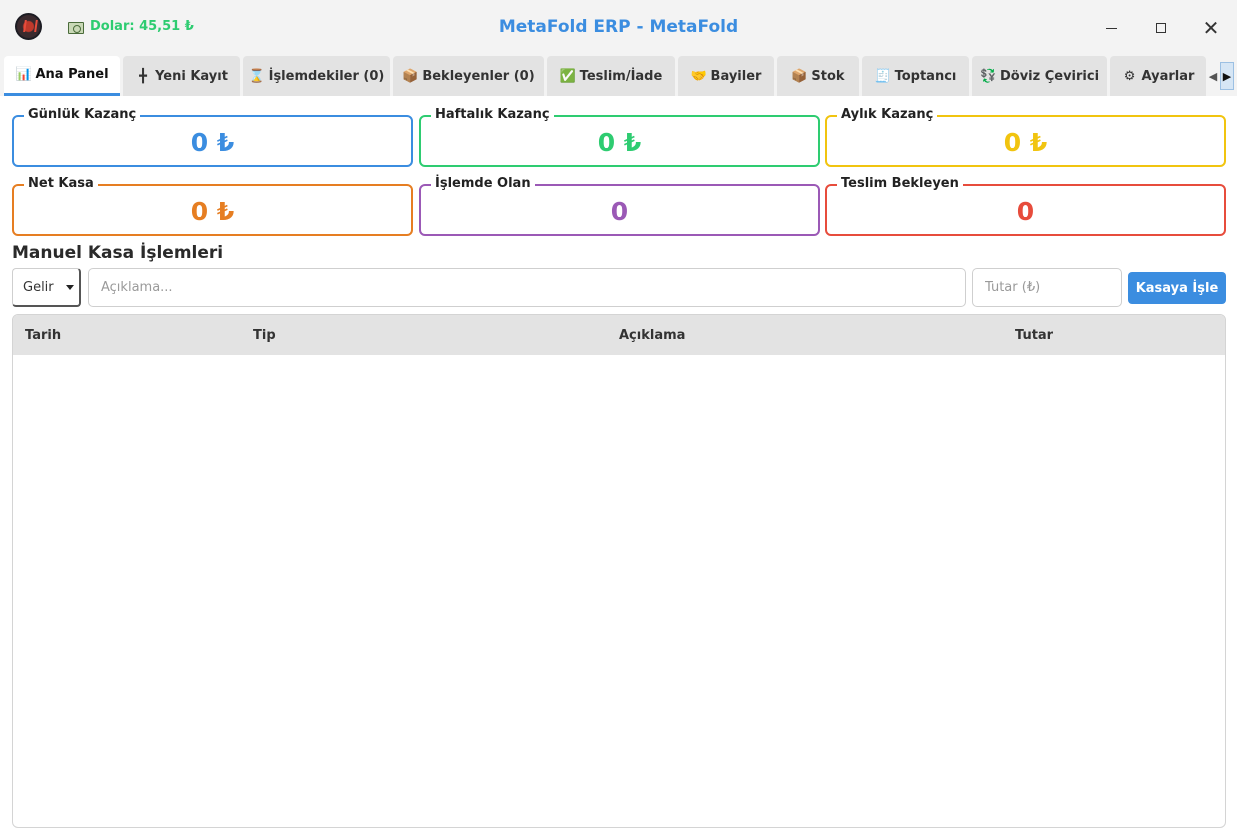  I want to click on tab-label: Ayarlar, so click(1168, 76).